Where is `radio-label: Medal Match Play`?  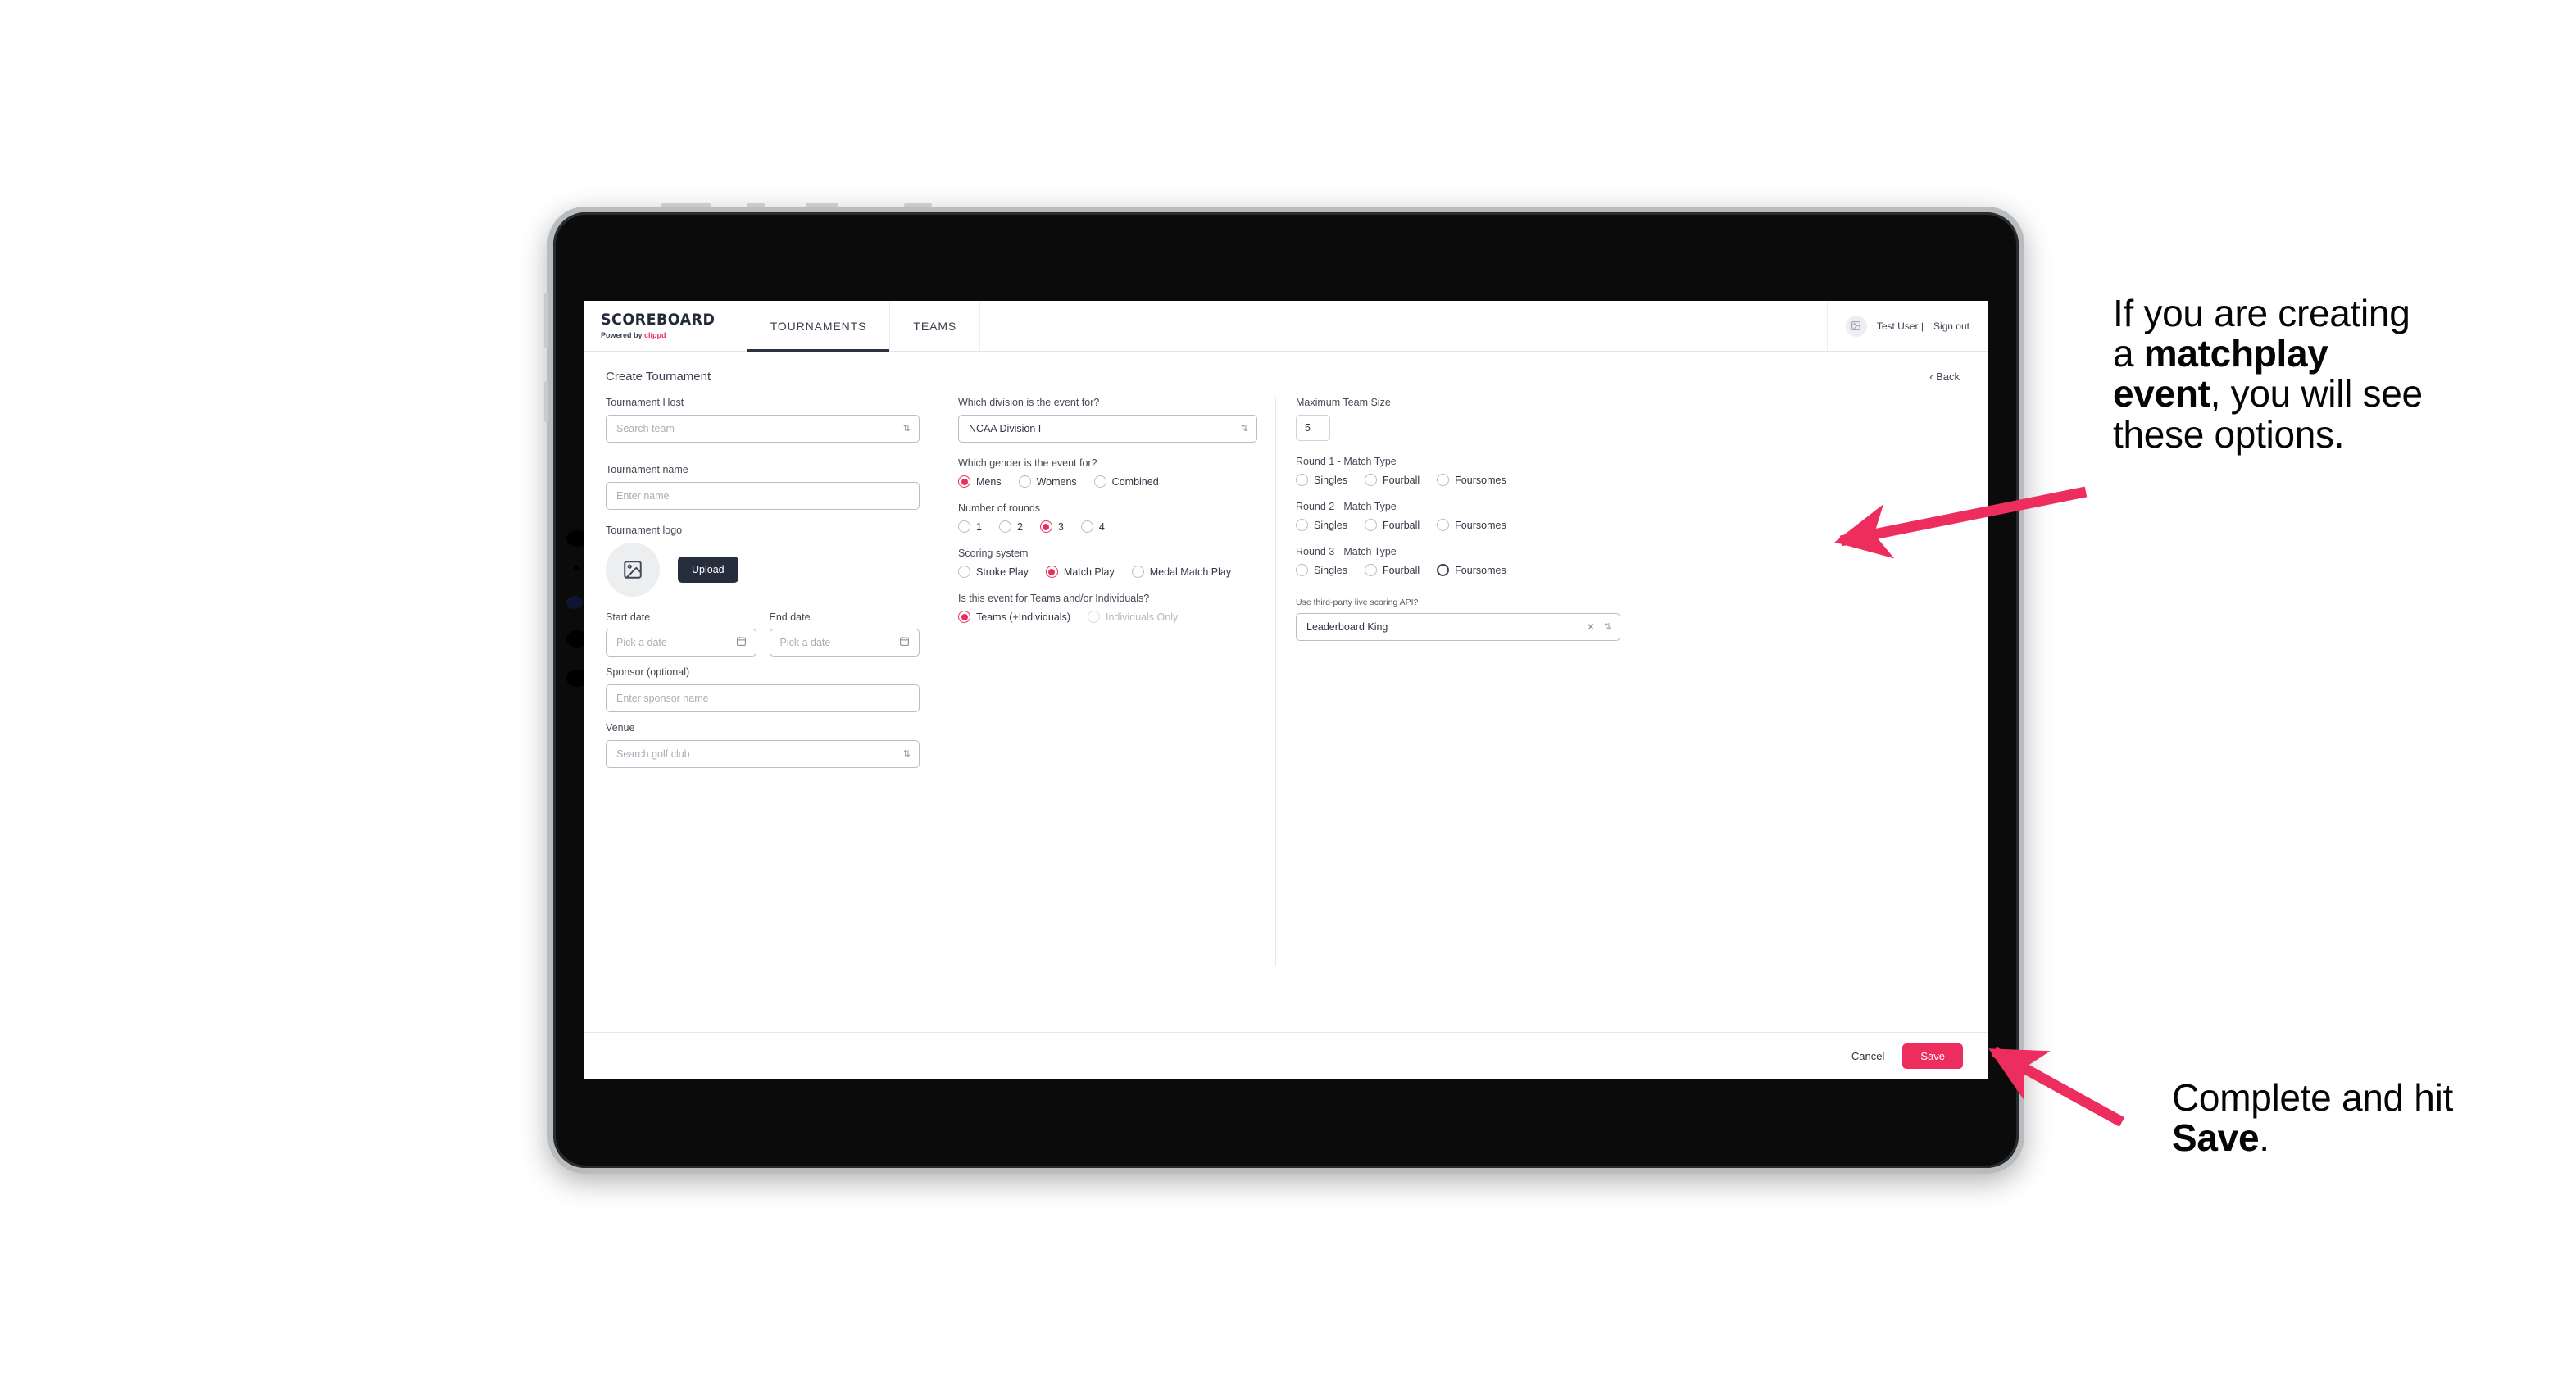
radio-label: Medal Match Play is located at coordinates (1190, 572).